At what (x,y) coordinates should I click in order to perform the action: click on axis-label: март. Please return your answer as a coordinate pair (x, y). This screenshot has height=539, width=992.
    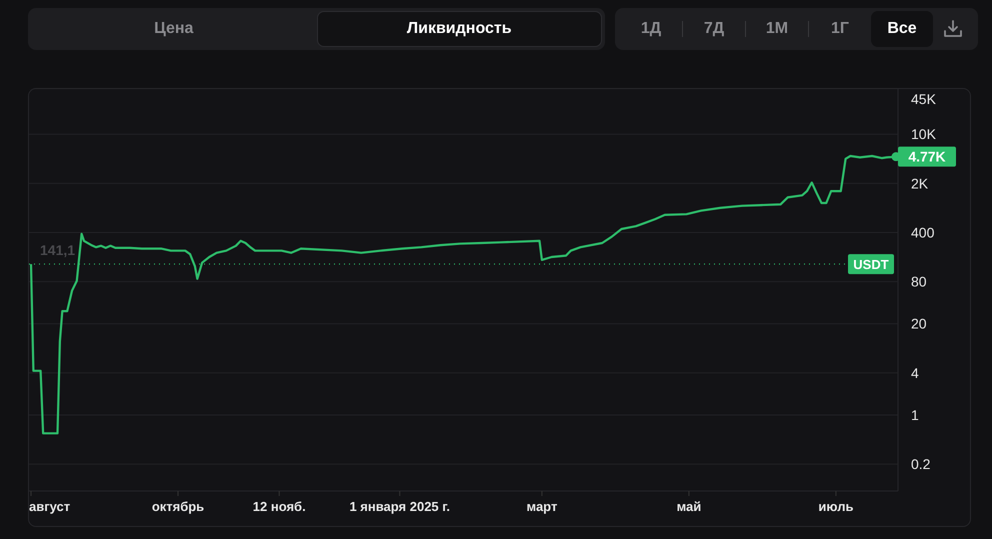
    Looking at the image, I should click on (542, 506).